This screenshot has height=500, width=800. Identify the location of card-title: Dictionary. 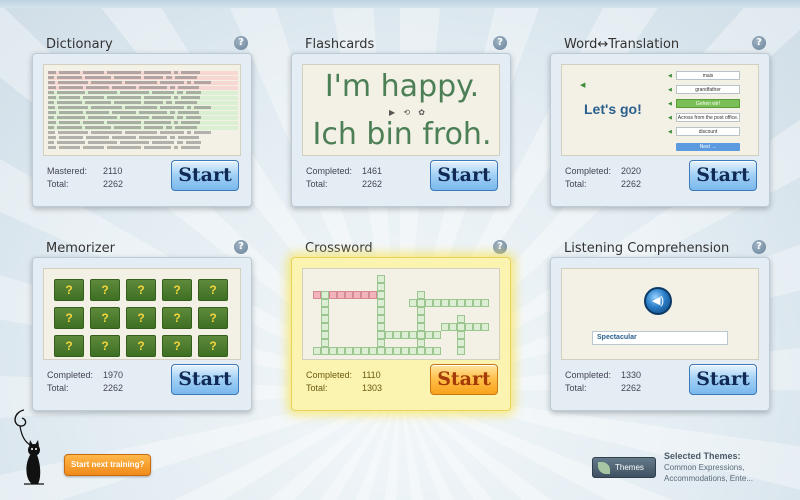
(79, 44).